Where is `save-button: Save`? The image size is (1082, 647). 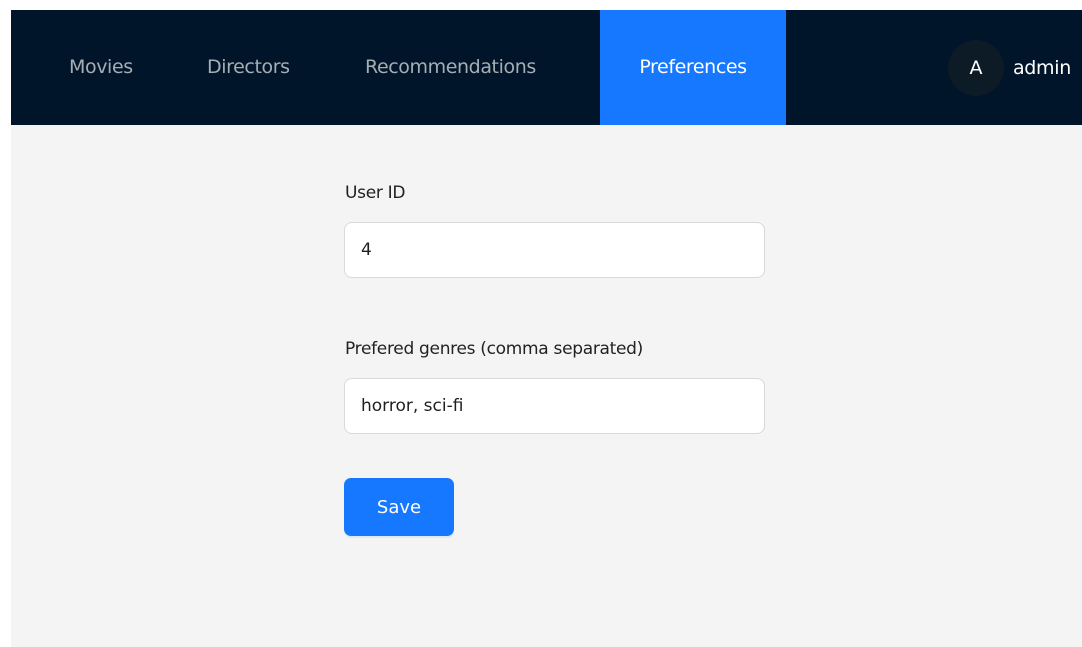
save-button: Save is located at coordinates (399, 507).